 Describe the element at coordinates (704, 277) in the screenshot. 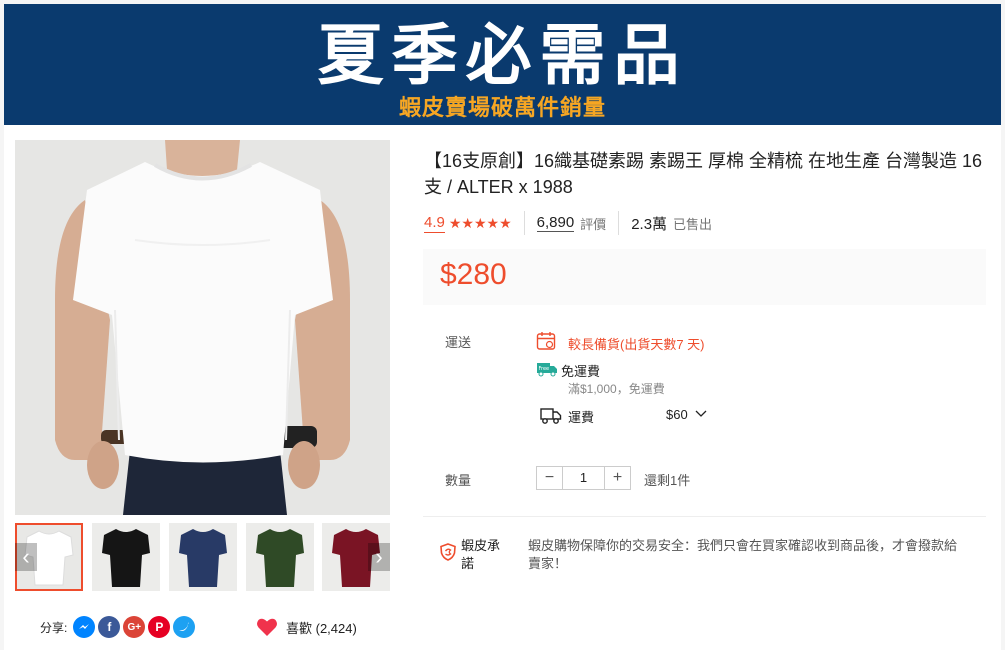

I see `price-box: $280` at that location.